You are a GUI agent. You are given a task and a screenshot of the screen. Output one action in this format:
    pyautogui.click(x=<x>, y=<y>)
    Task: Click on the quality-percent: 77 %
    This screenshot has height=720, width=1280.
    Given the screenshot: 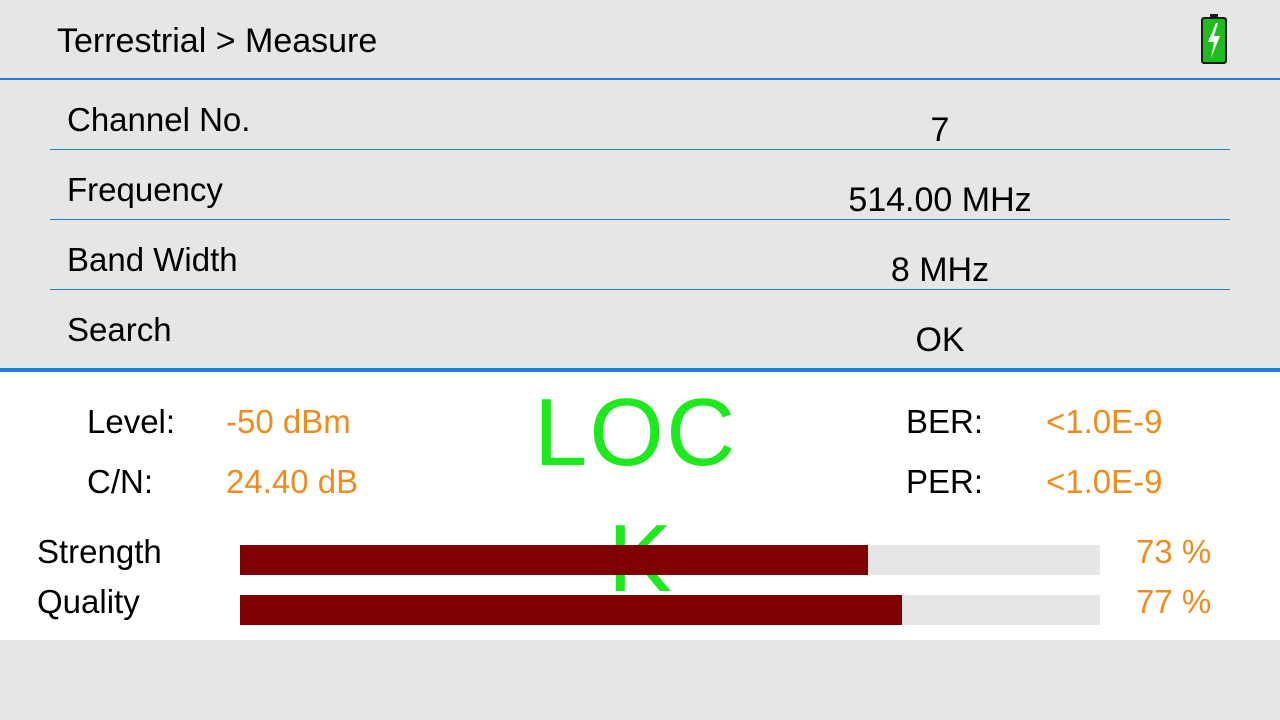 What is the action you would take?
    pyautogui.click(x=1174, y=601)
    